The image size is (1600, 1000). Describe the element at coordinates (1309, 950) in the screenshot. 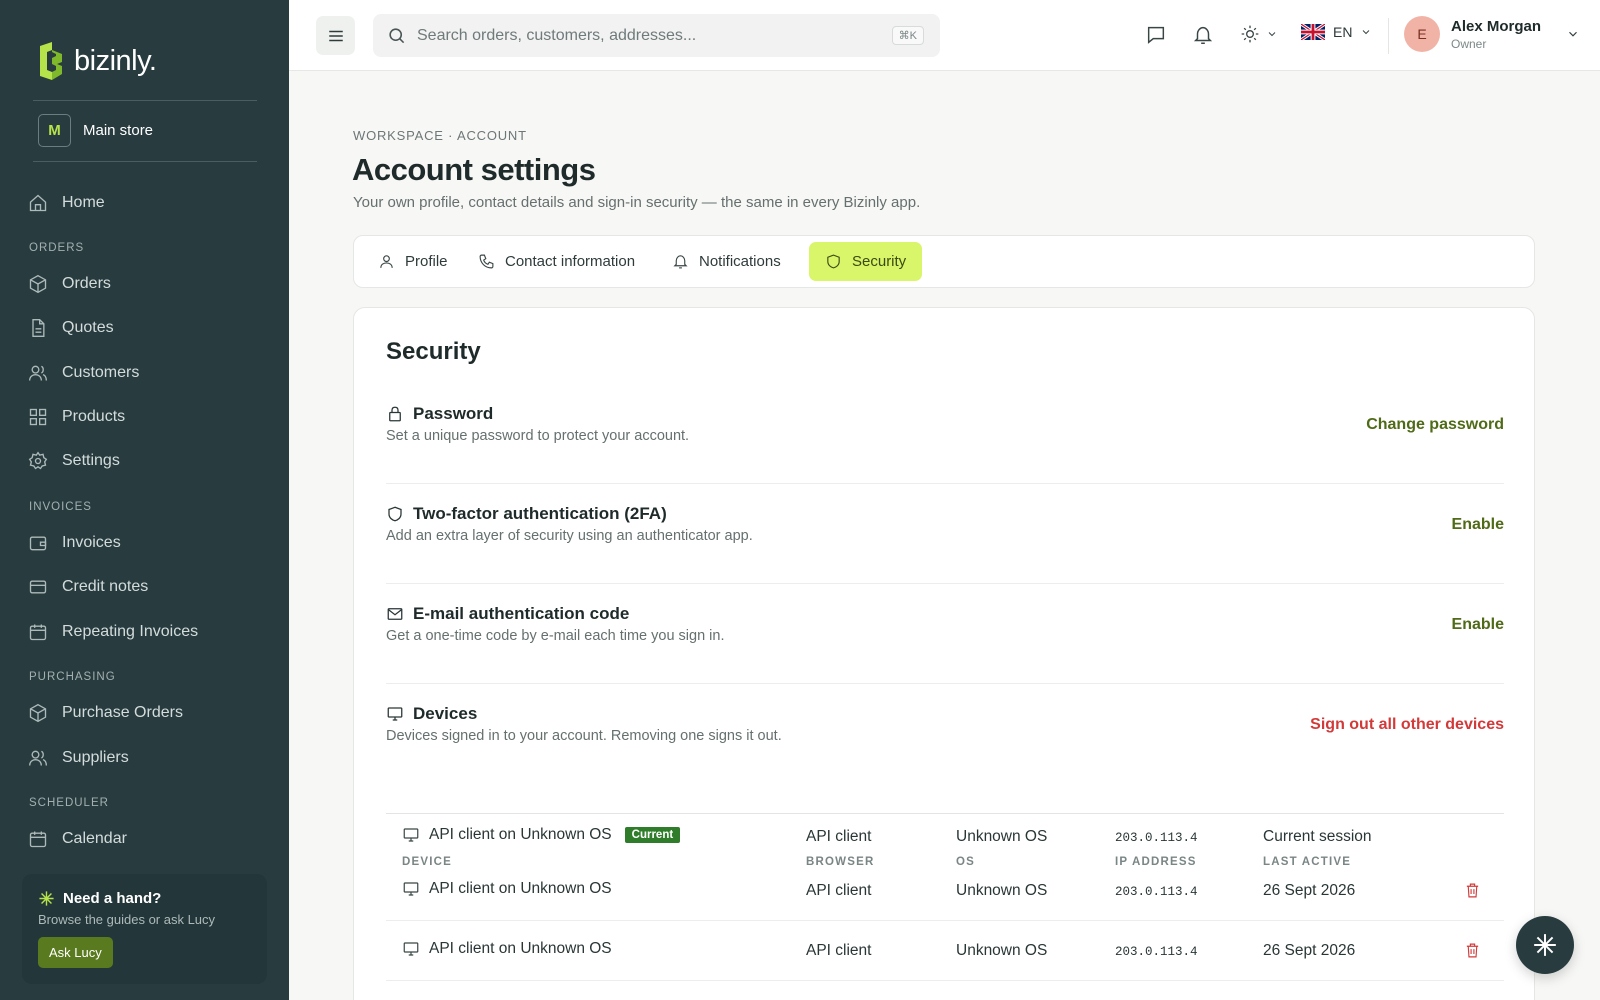

I see `device-last-active: 26 Sept 2026` at that location.